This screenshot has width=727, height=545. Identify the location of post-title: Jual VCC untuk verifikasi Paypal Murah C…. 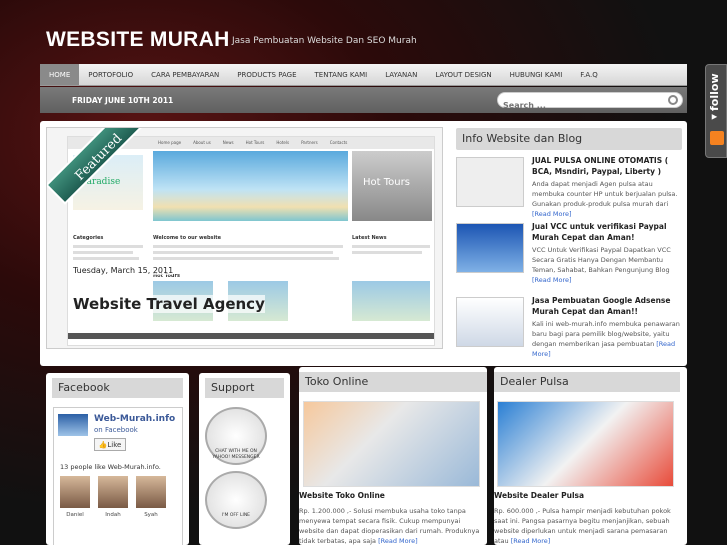
(607, 232).